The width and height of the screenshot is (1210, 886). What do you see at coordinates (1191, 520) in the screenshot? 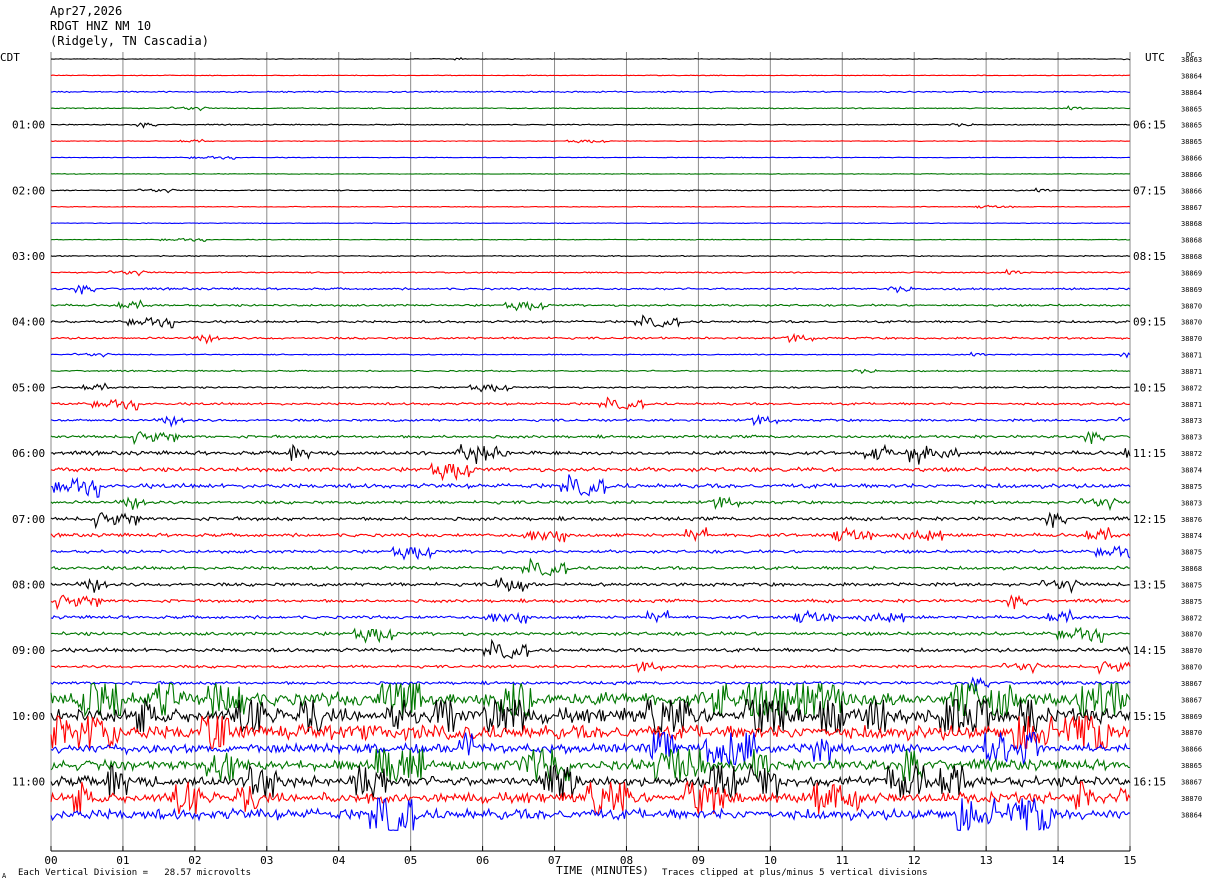
I see `dc-offset-label: 38876` at bounding box center [1191, 520].